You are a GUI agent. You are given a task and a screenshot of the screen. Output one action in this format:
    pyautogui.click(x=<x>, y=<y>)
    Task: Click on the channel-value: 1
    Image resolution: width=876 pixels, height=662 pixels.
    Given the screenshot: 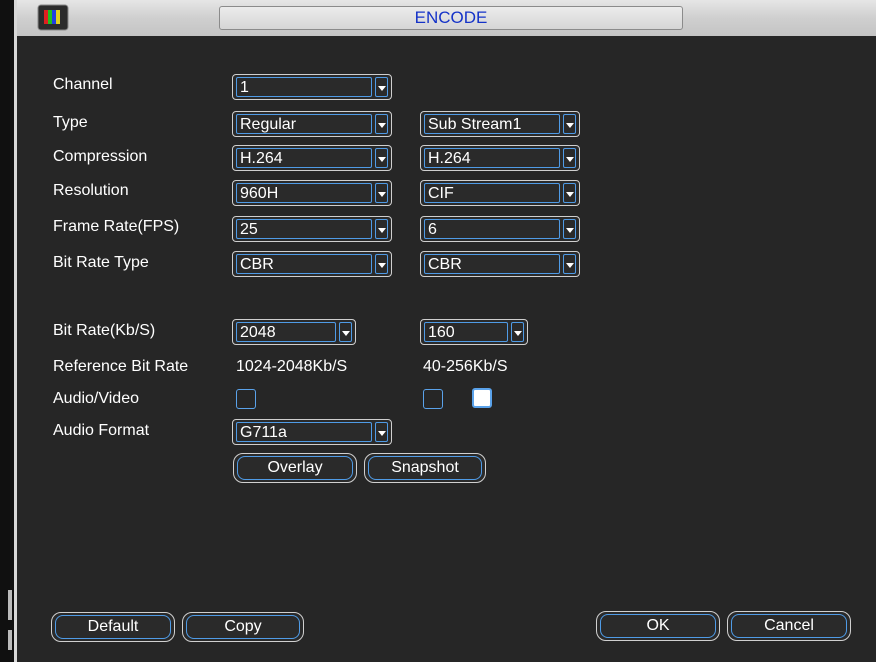 What is the action you would take?
    pyautogui.click(x=304, y=87)
    